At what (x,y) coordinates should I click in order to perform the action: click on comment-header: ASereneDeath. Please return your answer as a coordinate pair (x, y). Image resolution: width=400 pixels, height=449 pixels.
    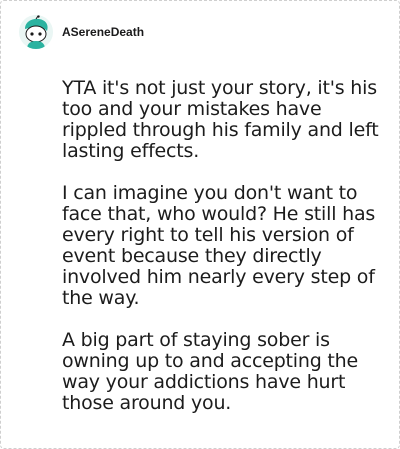
    Looking at the image, I should click on (81, 32).